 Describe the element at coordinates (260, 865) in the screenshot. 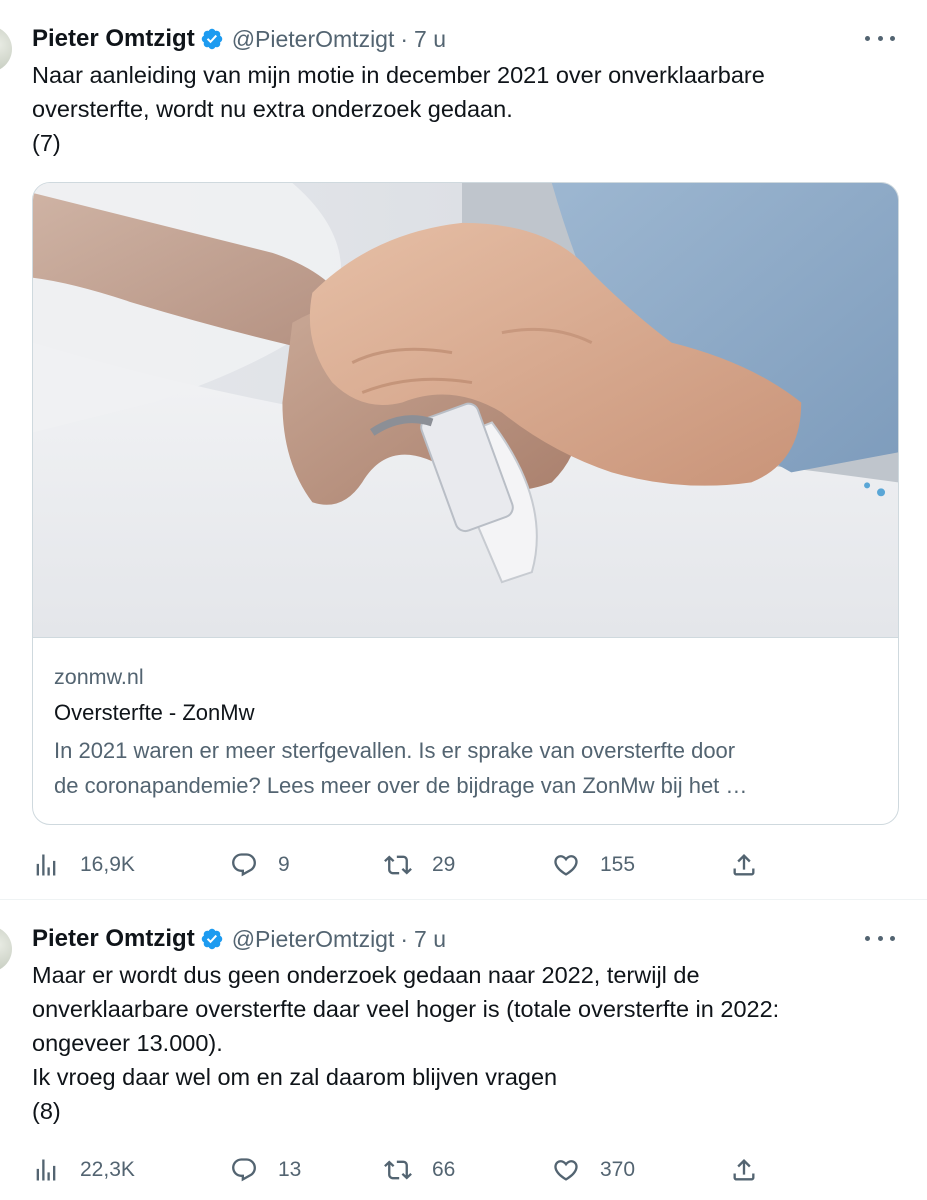

I see `reply-button: 9` at that location.